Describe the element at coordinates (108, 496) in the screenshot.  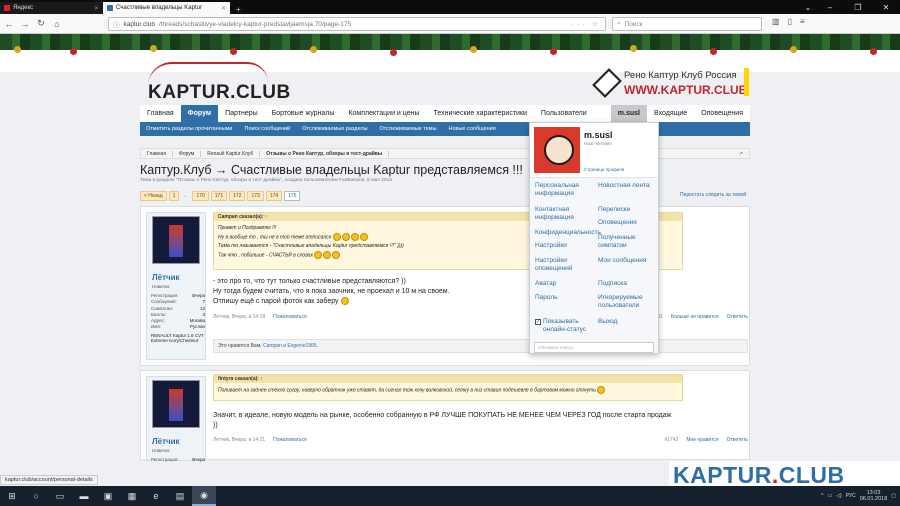
I see `media-icon: ▣` at that location.